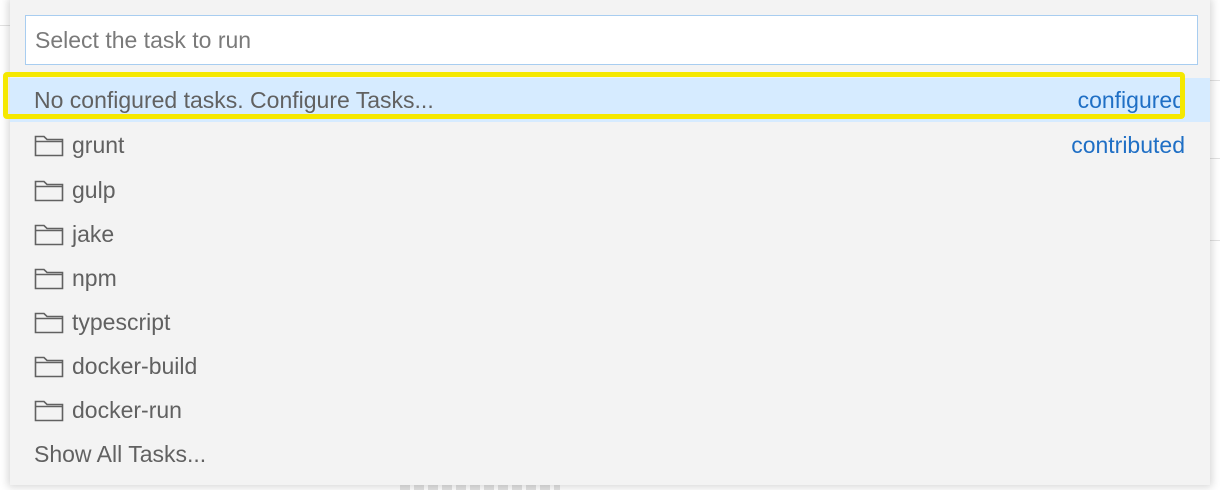 The height and width of the screenshot is (490, 1220). What do you see at coordinates (610, 234) in the screenshot?
I see `list-item-jake: jake` at bounding box center [610, 234].